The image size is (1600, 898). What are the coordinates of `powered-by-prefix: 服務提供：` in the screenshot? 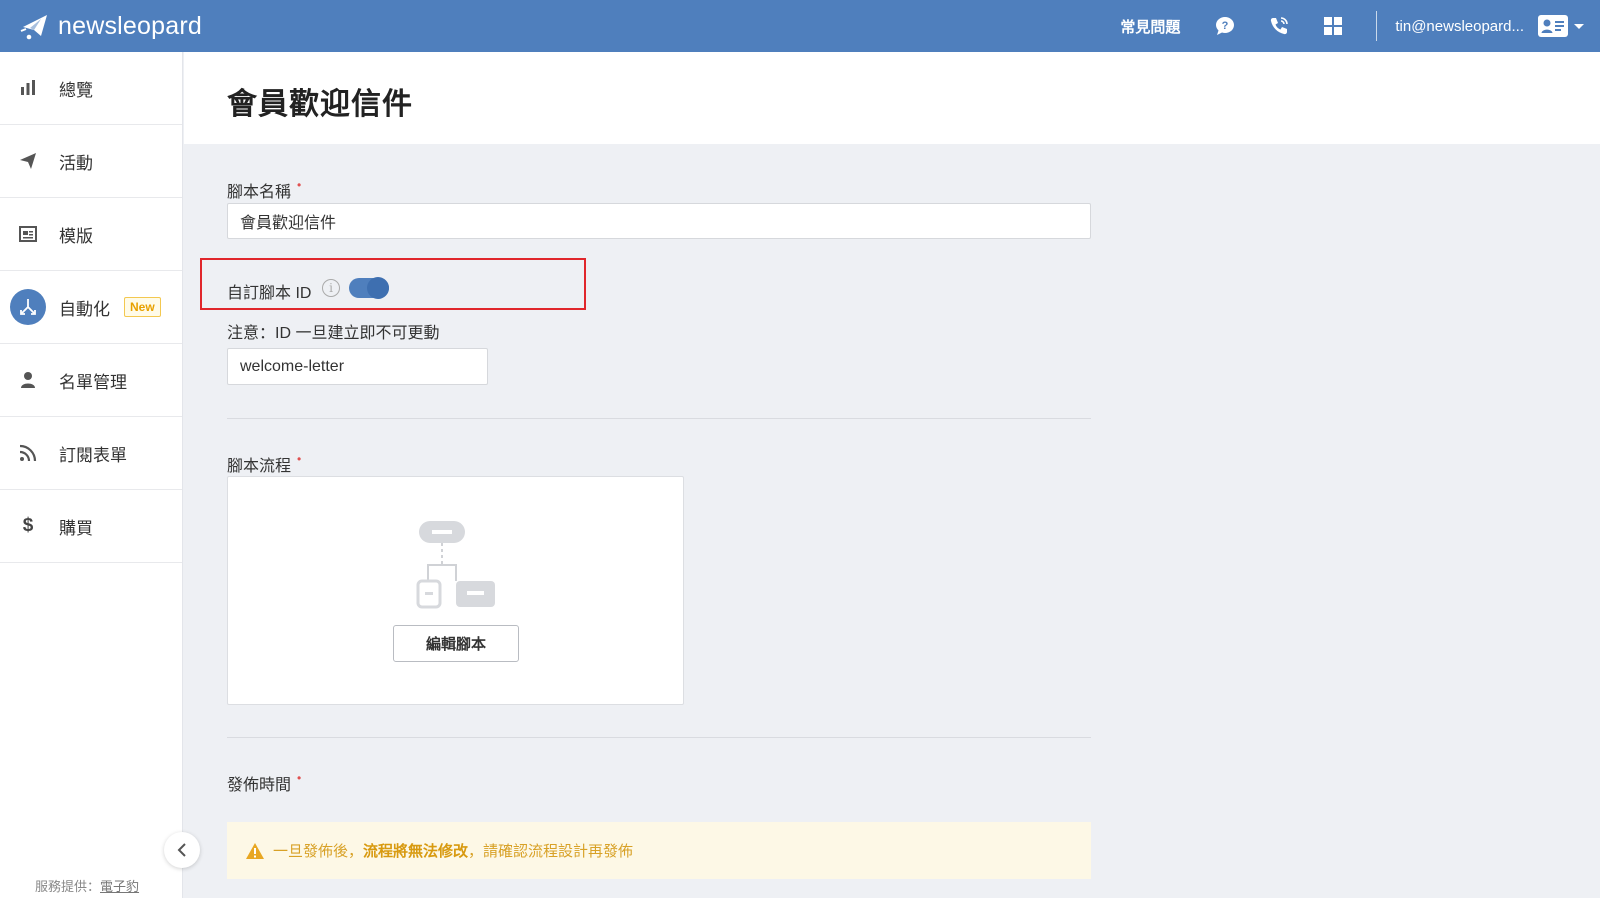 It's located at (68, 886).